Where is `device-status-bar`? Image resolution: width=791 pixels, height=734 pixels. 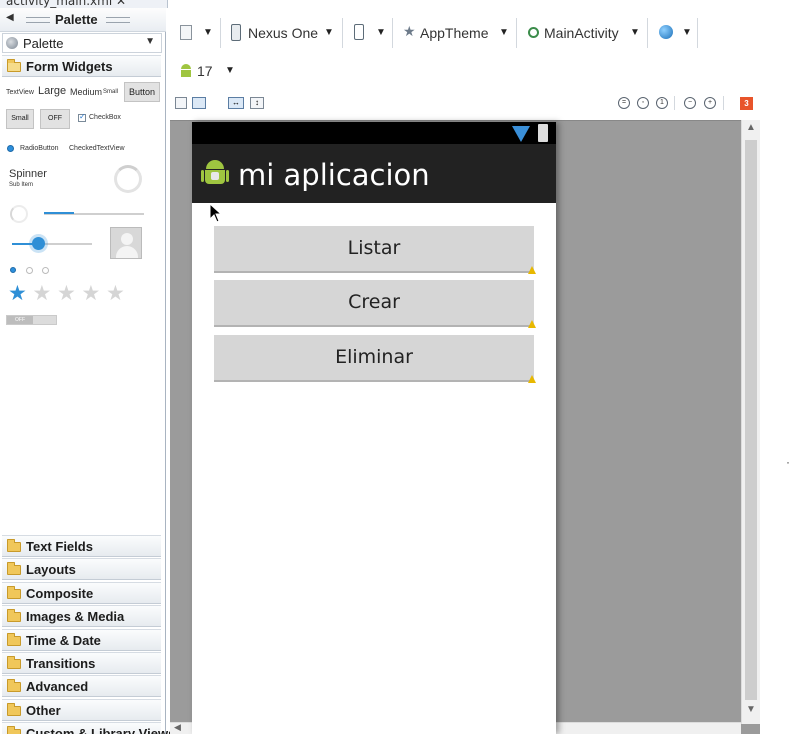 device-status-bar is located at coordinates (374, 133).